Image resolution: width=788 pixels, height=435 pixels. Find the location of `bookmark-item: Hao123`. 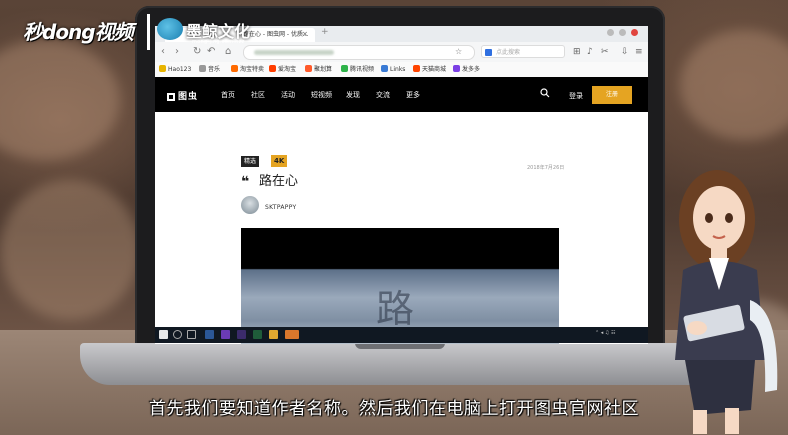

bookmark-item: Hao123 is located at coordinates (175, 69).